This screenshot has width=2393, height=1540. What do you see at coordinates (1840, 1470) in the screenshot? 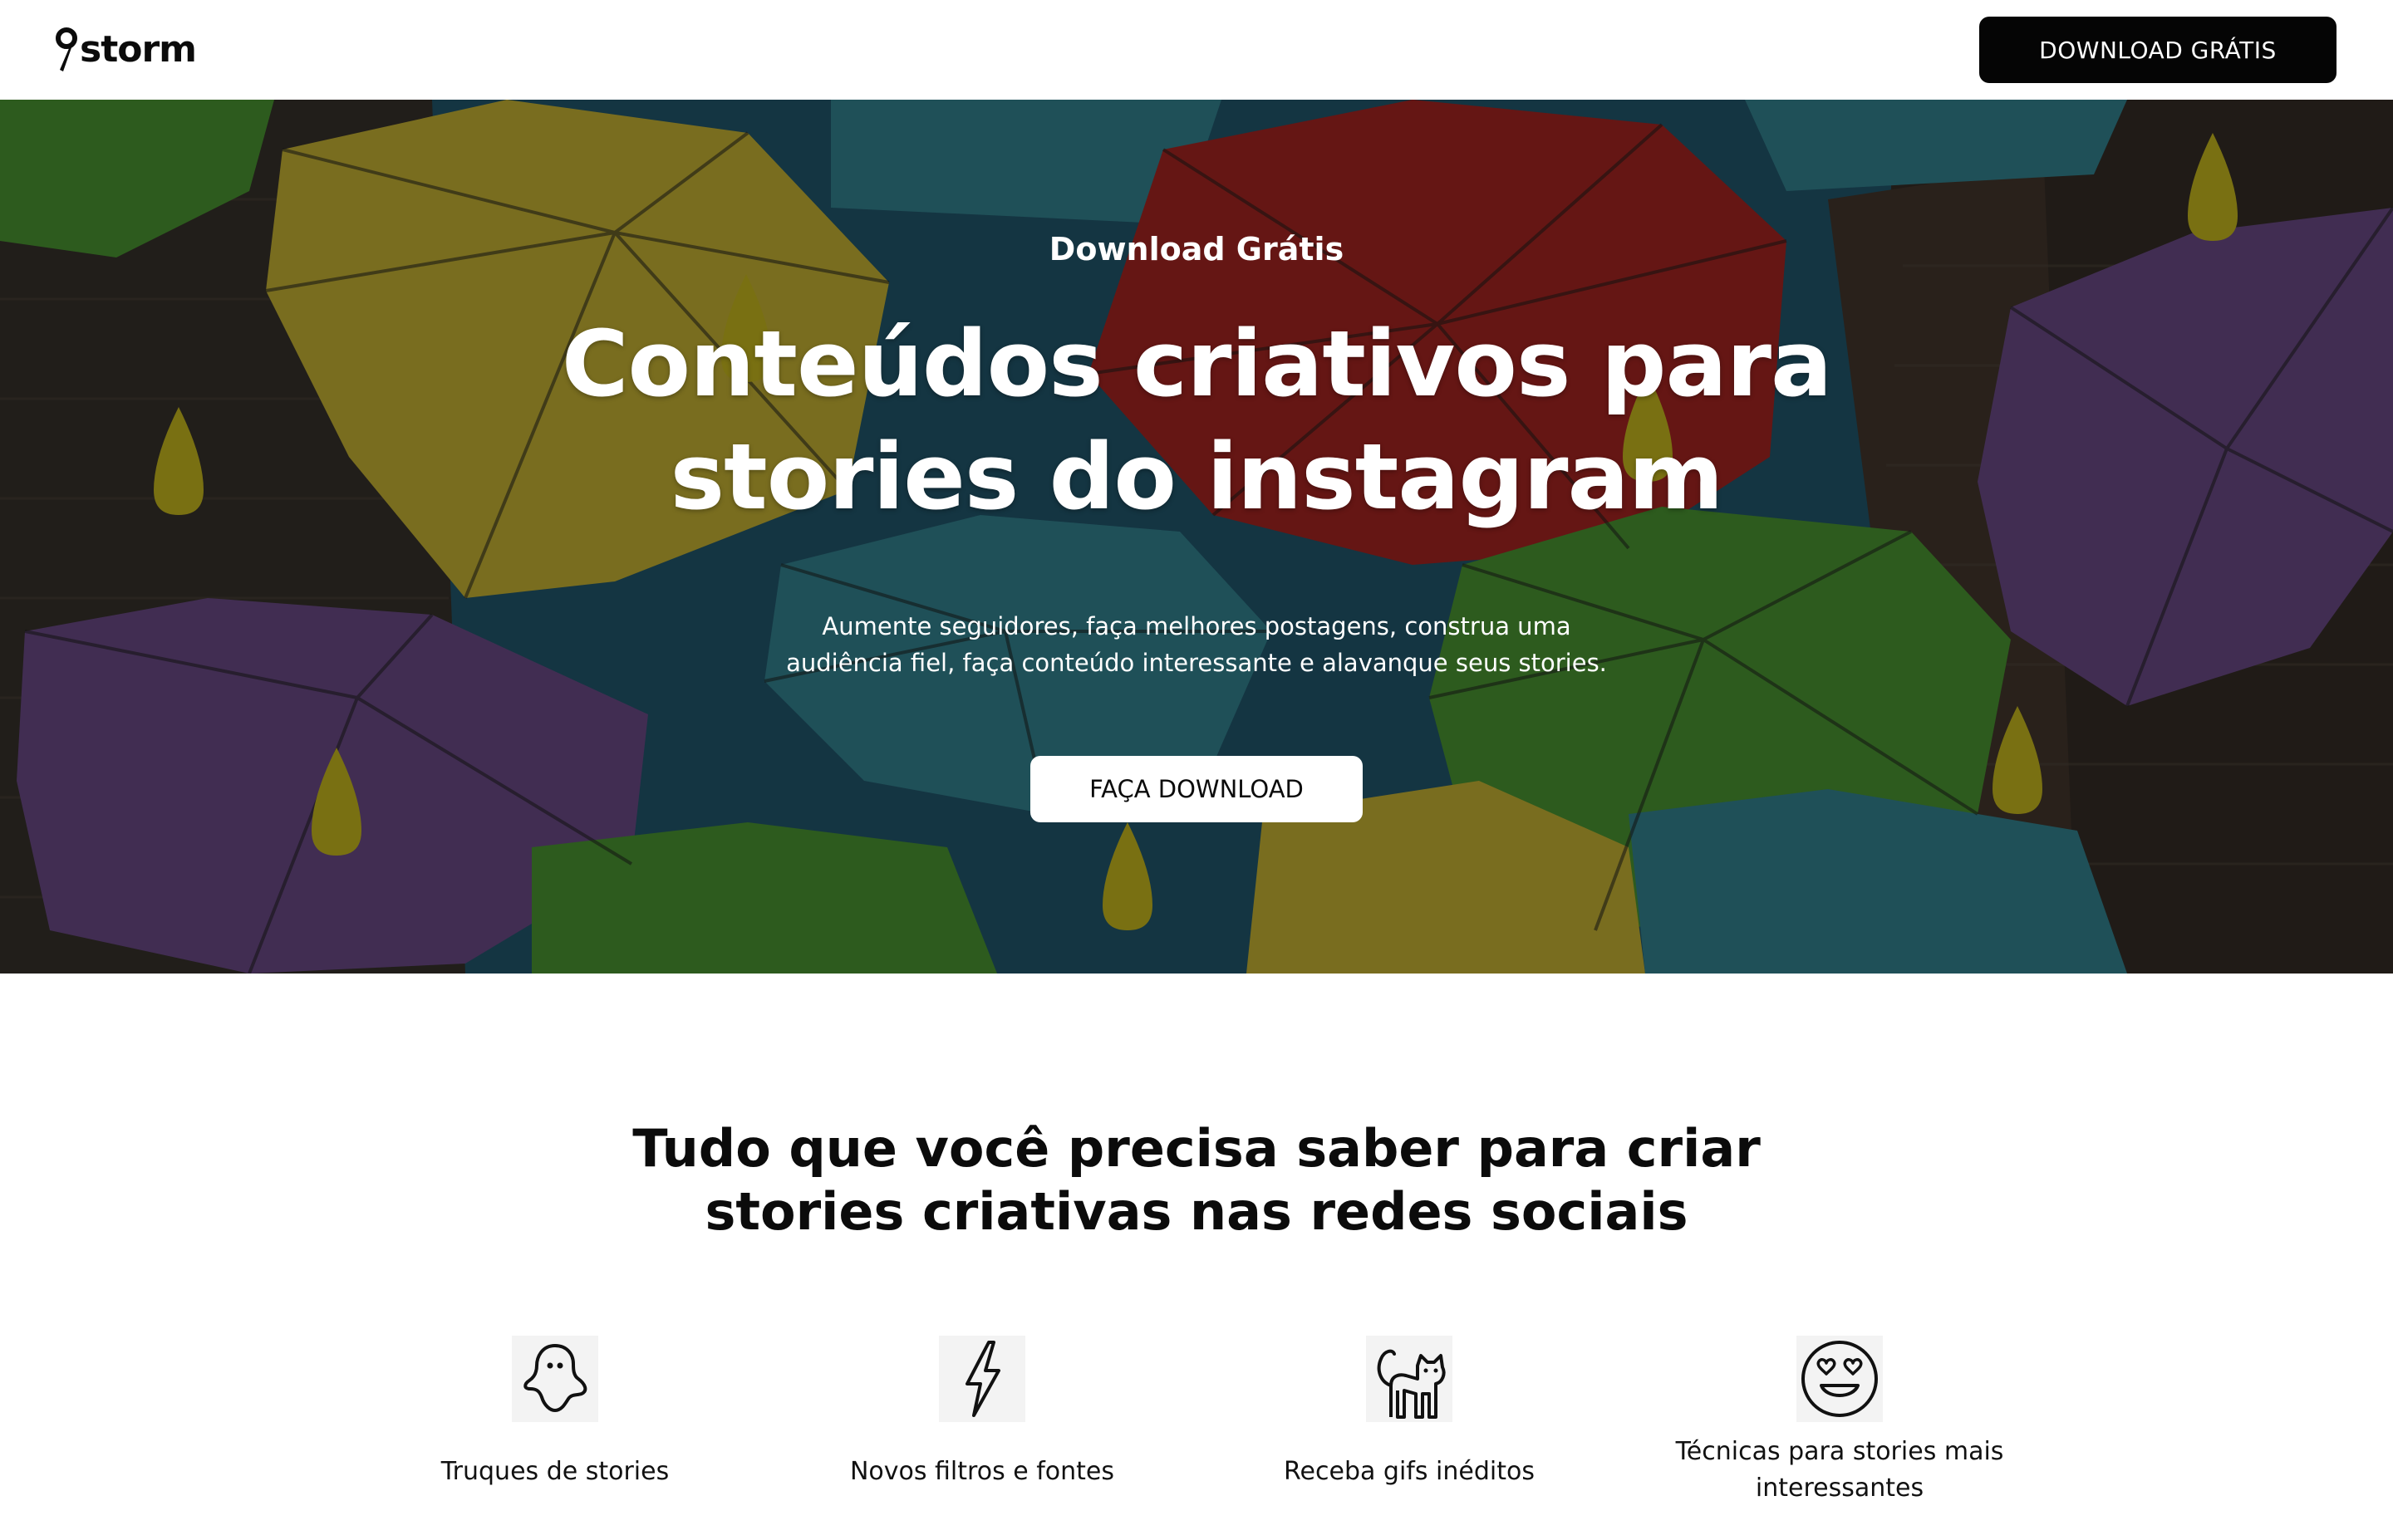
I see `feature-label: Técnicas para stories mais interessantes` at bounding box center [1840, 1470].